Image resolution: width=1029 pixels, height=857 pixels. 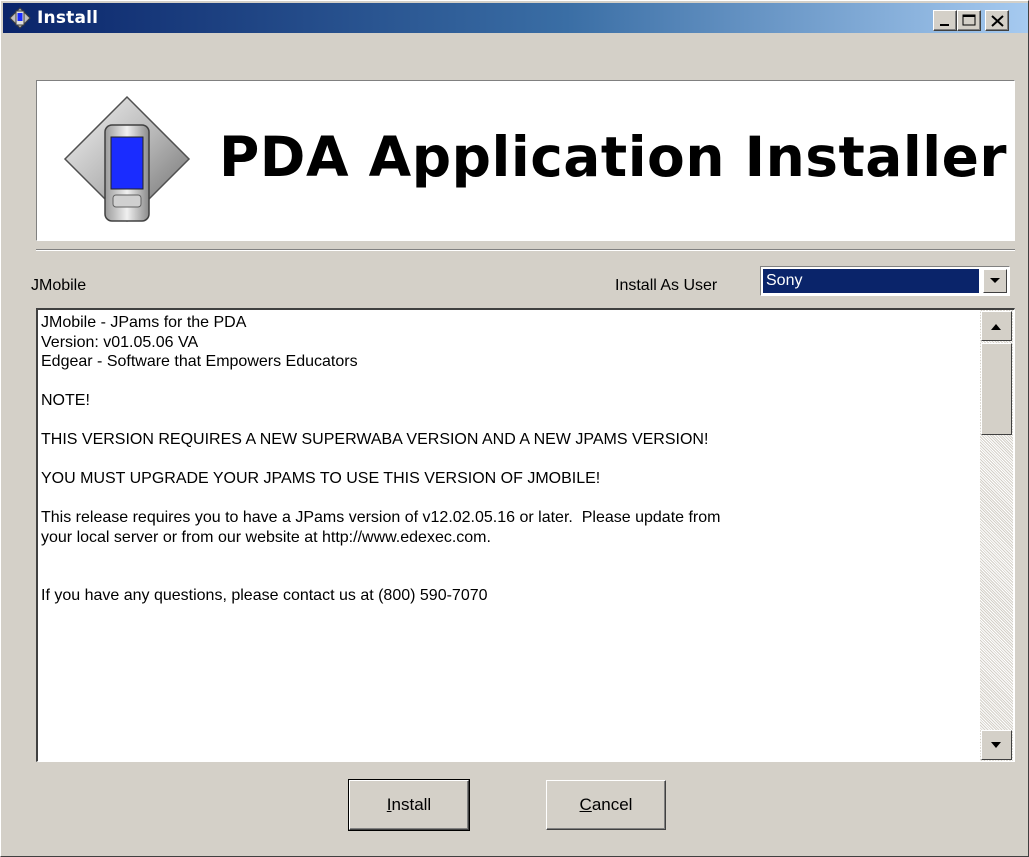 What do you see at coordinates (65, 400) in the screenshot?
I see `notes-line: NOTE!` at bounding box center [65, 400].